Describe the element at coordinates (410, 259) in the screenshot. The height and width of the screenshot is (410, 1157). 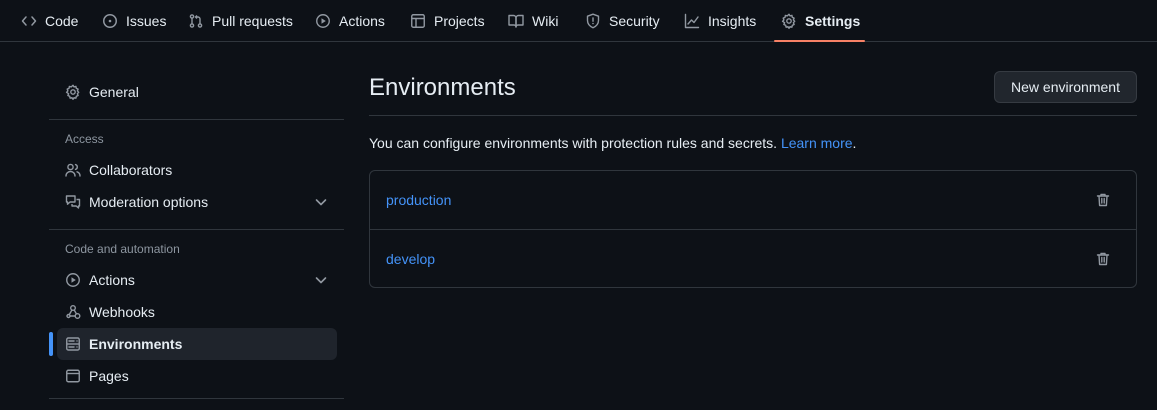
I see `environment-link-develop: develop` at that location.